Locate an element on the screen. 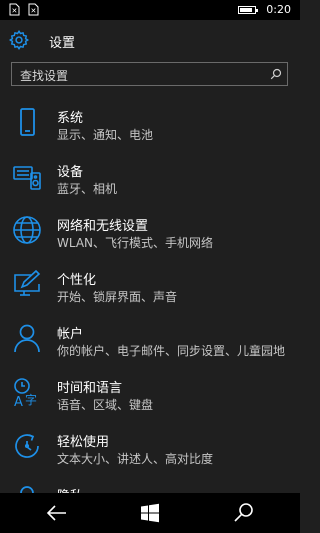 Image resolution: width=320 pixels, height=533 pixels. svg-text: A is located at coordinates (18, 401).